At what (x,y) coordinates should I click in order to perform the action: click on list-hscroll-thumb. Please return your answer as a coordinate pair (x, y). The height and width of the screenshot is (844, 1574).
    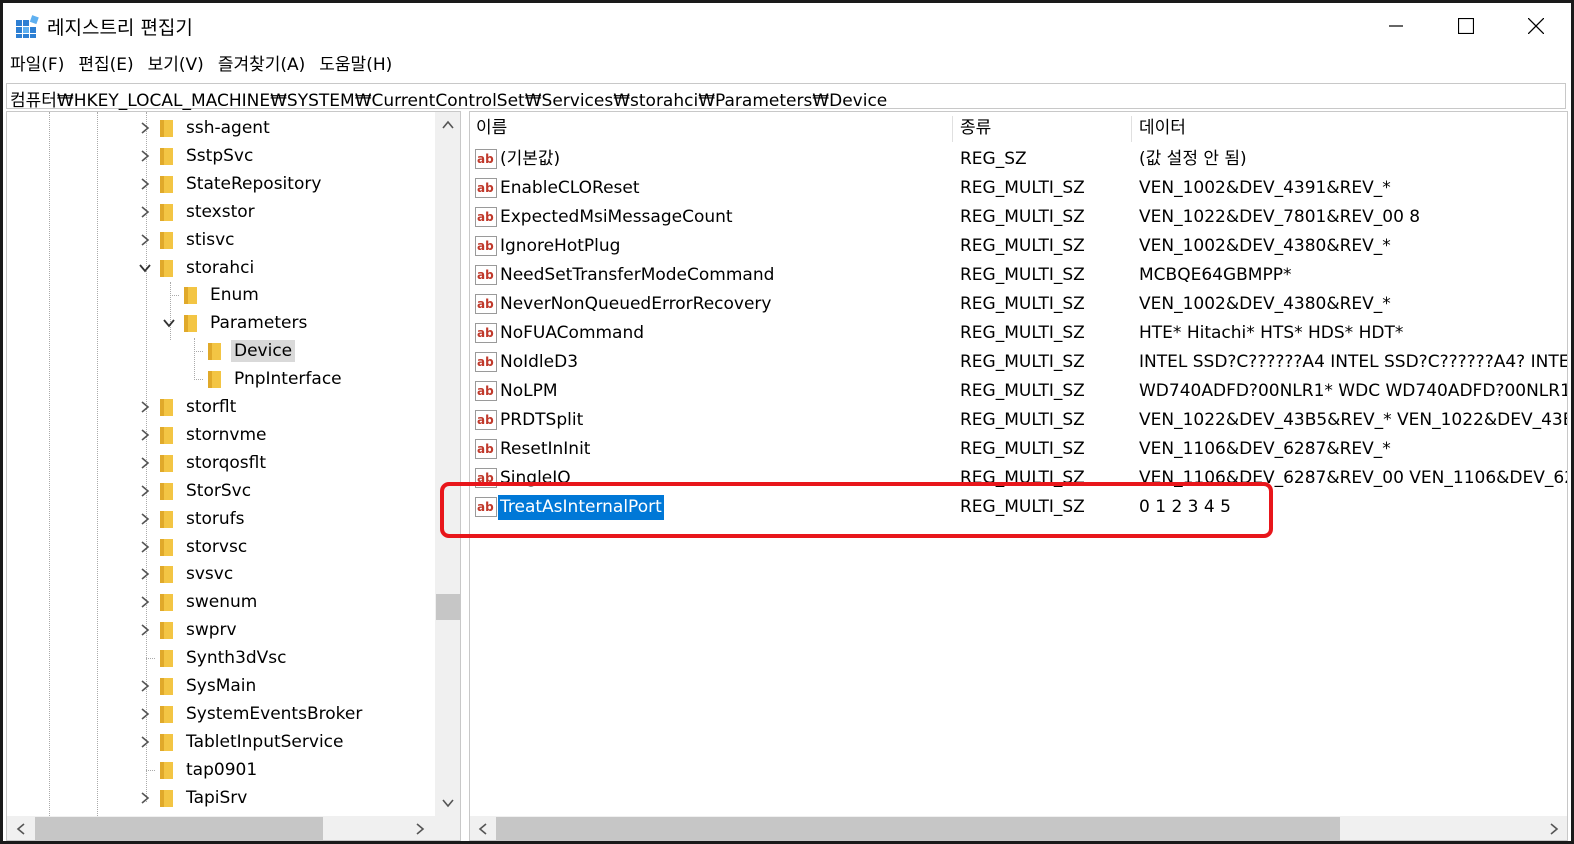
    Looking at the image, I should click on (918, 828).